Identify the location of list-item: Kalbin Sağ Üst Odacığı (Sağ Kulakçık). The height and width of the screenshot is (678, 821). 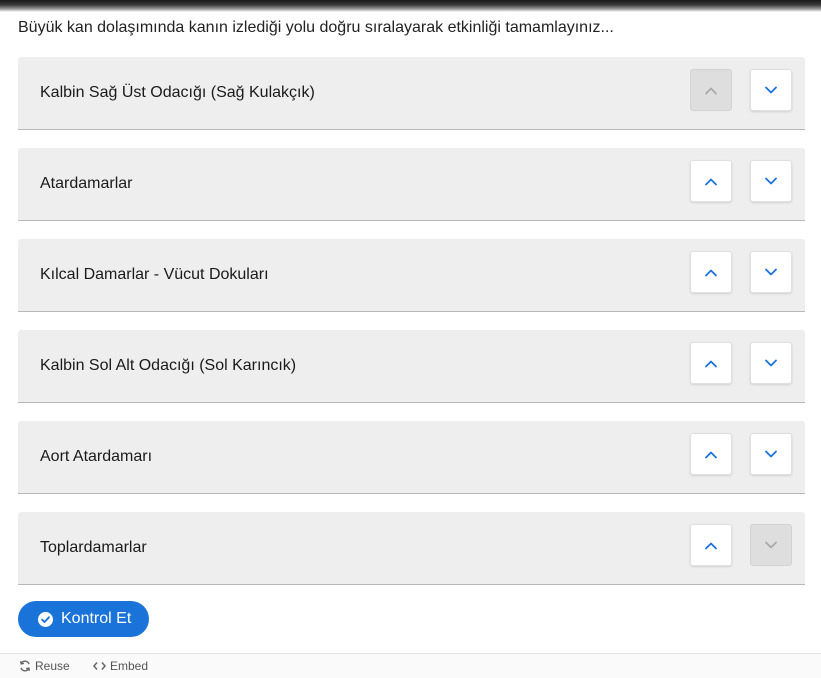
(411, 93).